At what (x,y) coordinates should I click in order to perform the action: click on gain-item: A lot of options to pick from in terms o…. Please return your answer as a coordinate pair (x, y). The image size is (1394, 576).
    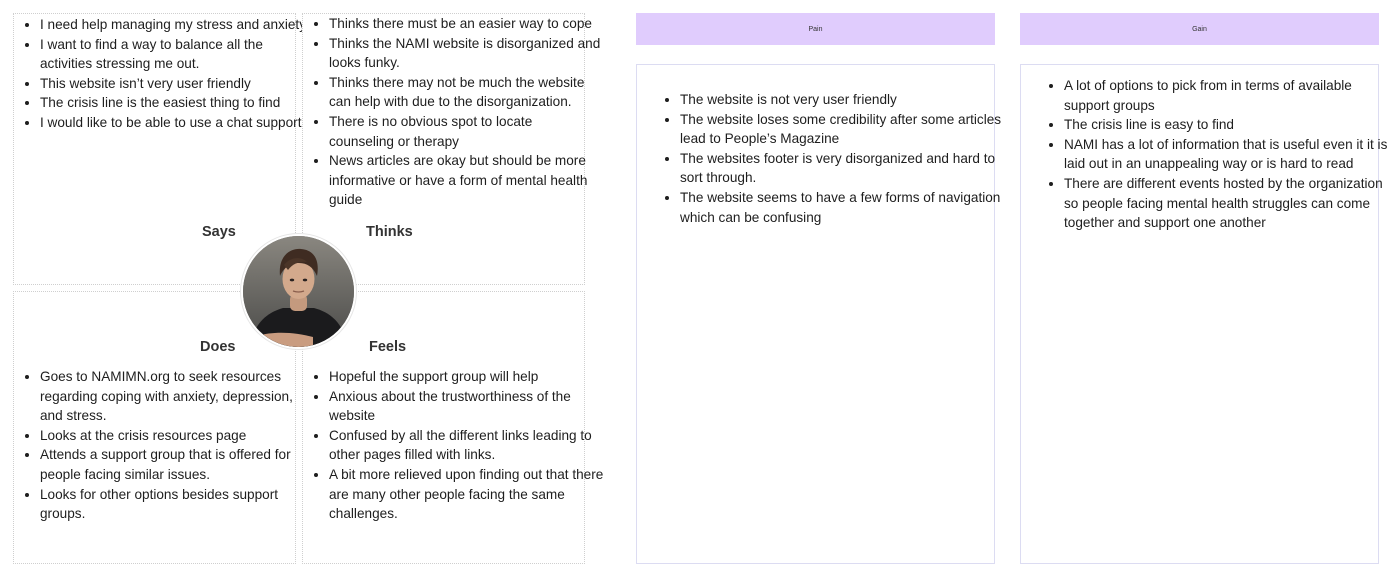
    Looking at the image, I should click on (1229, 95).